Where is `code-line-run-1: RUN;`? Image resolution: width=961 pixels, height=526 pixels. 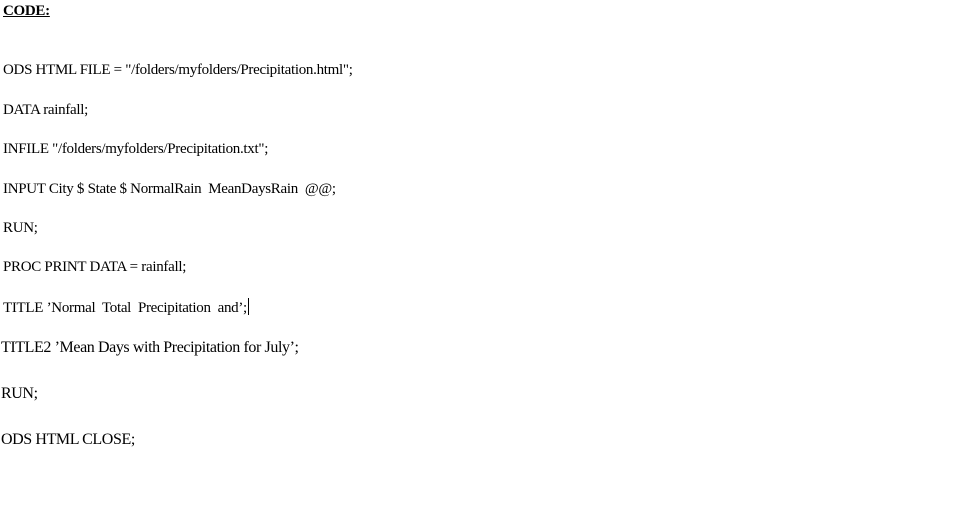
code-line-run-1: RUN; is located at coordinates (20, 228).